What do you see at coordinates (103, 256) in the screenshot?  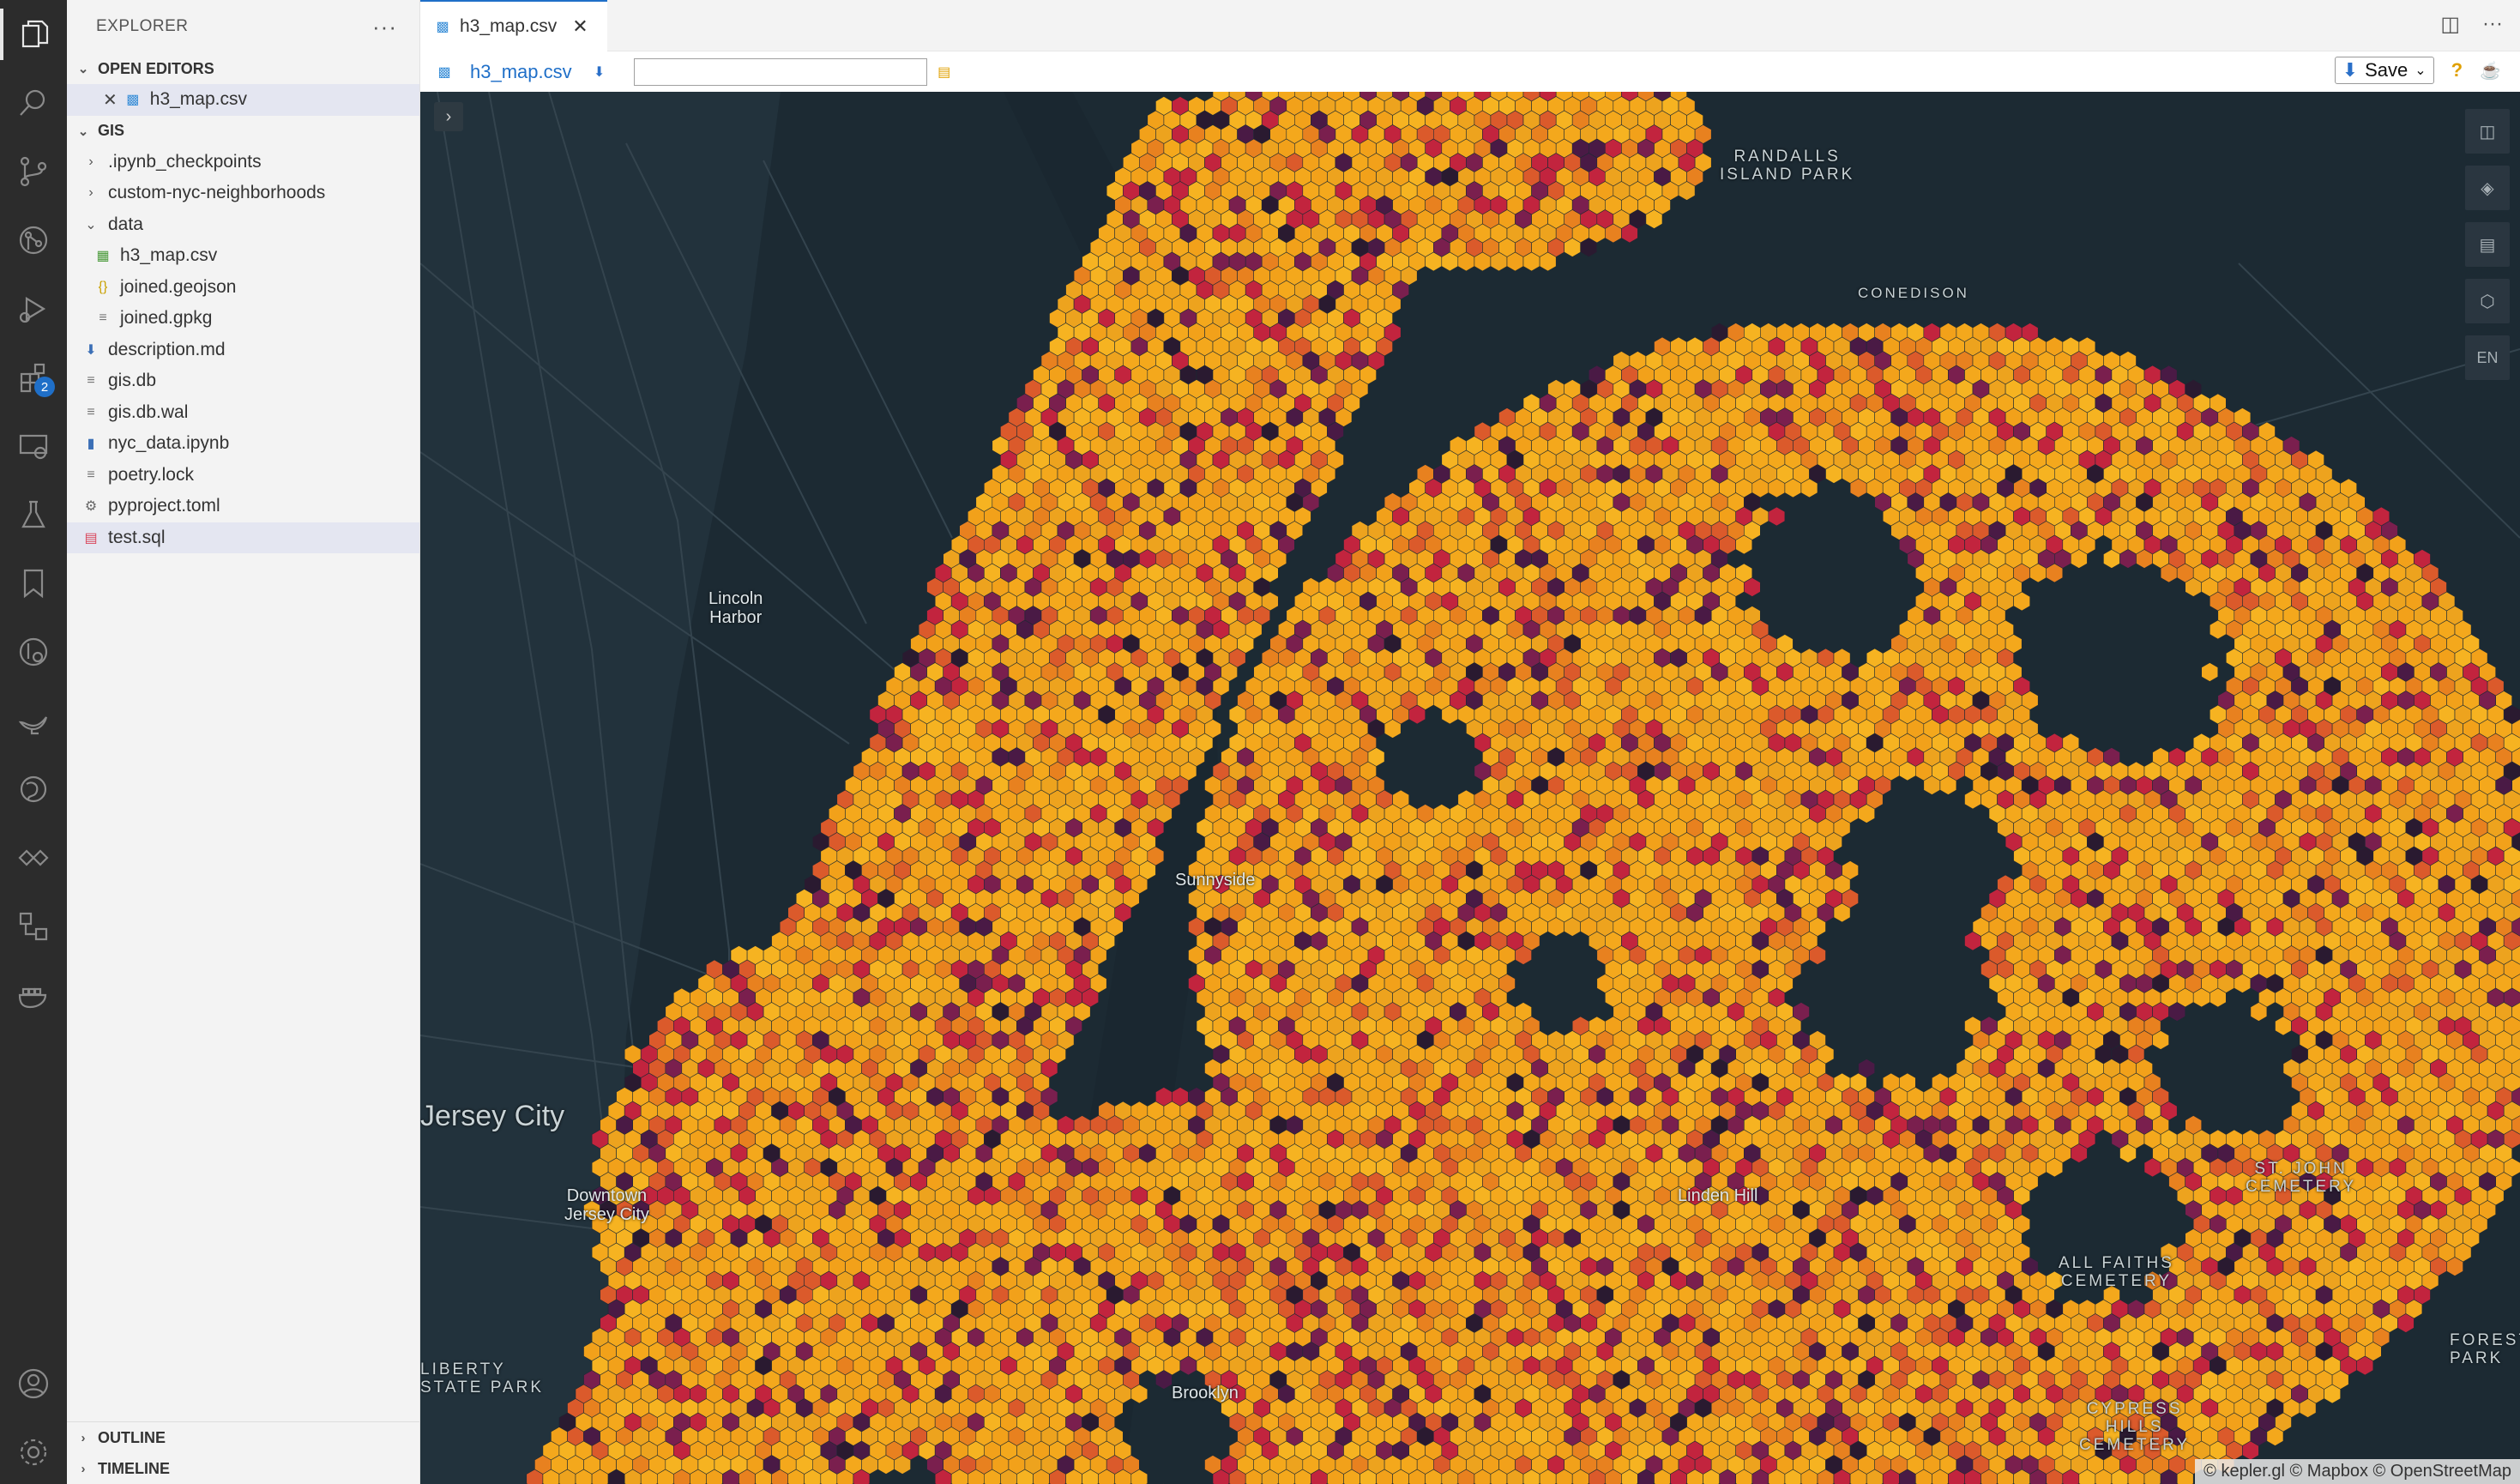 I see `csv-file-icon: ▦` at bounding box center [103, 256].